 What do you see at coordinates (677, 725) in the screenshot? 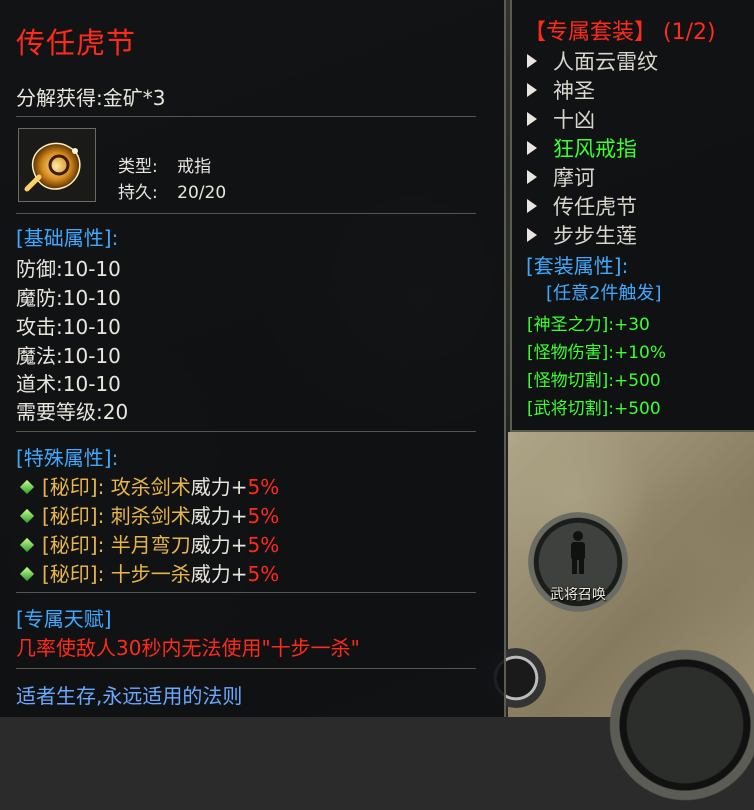
I see `attack-dial-button` at bounding box center [677, 725].